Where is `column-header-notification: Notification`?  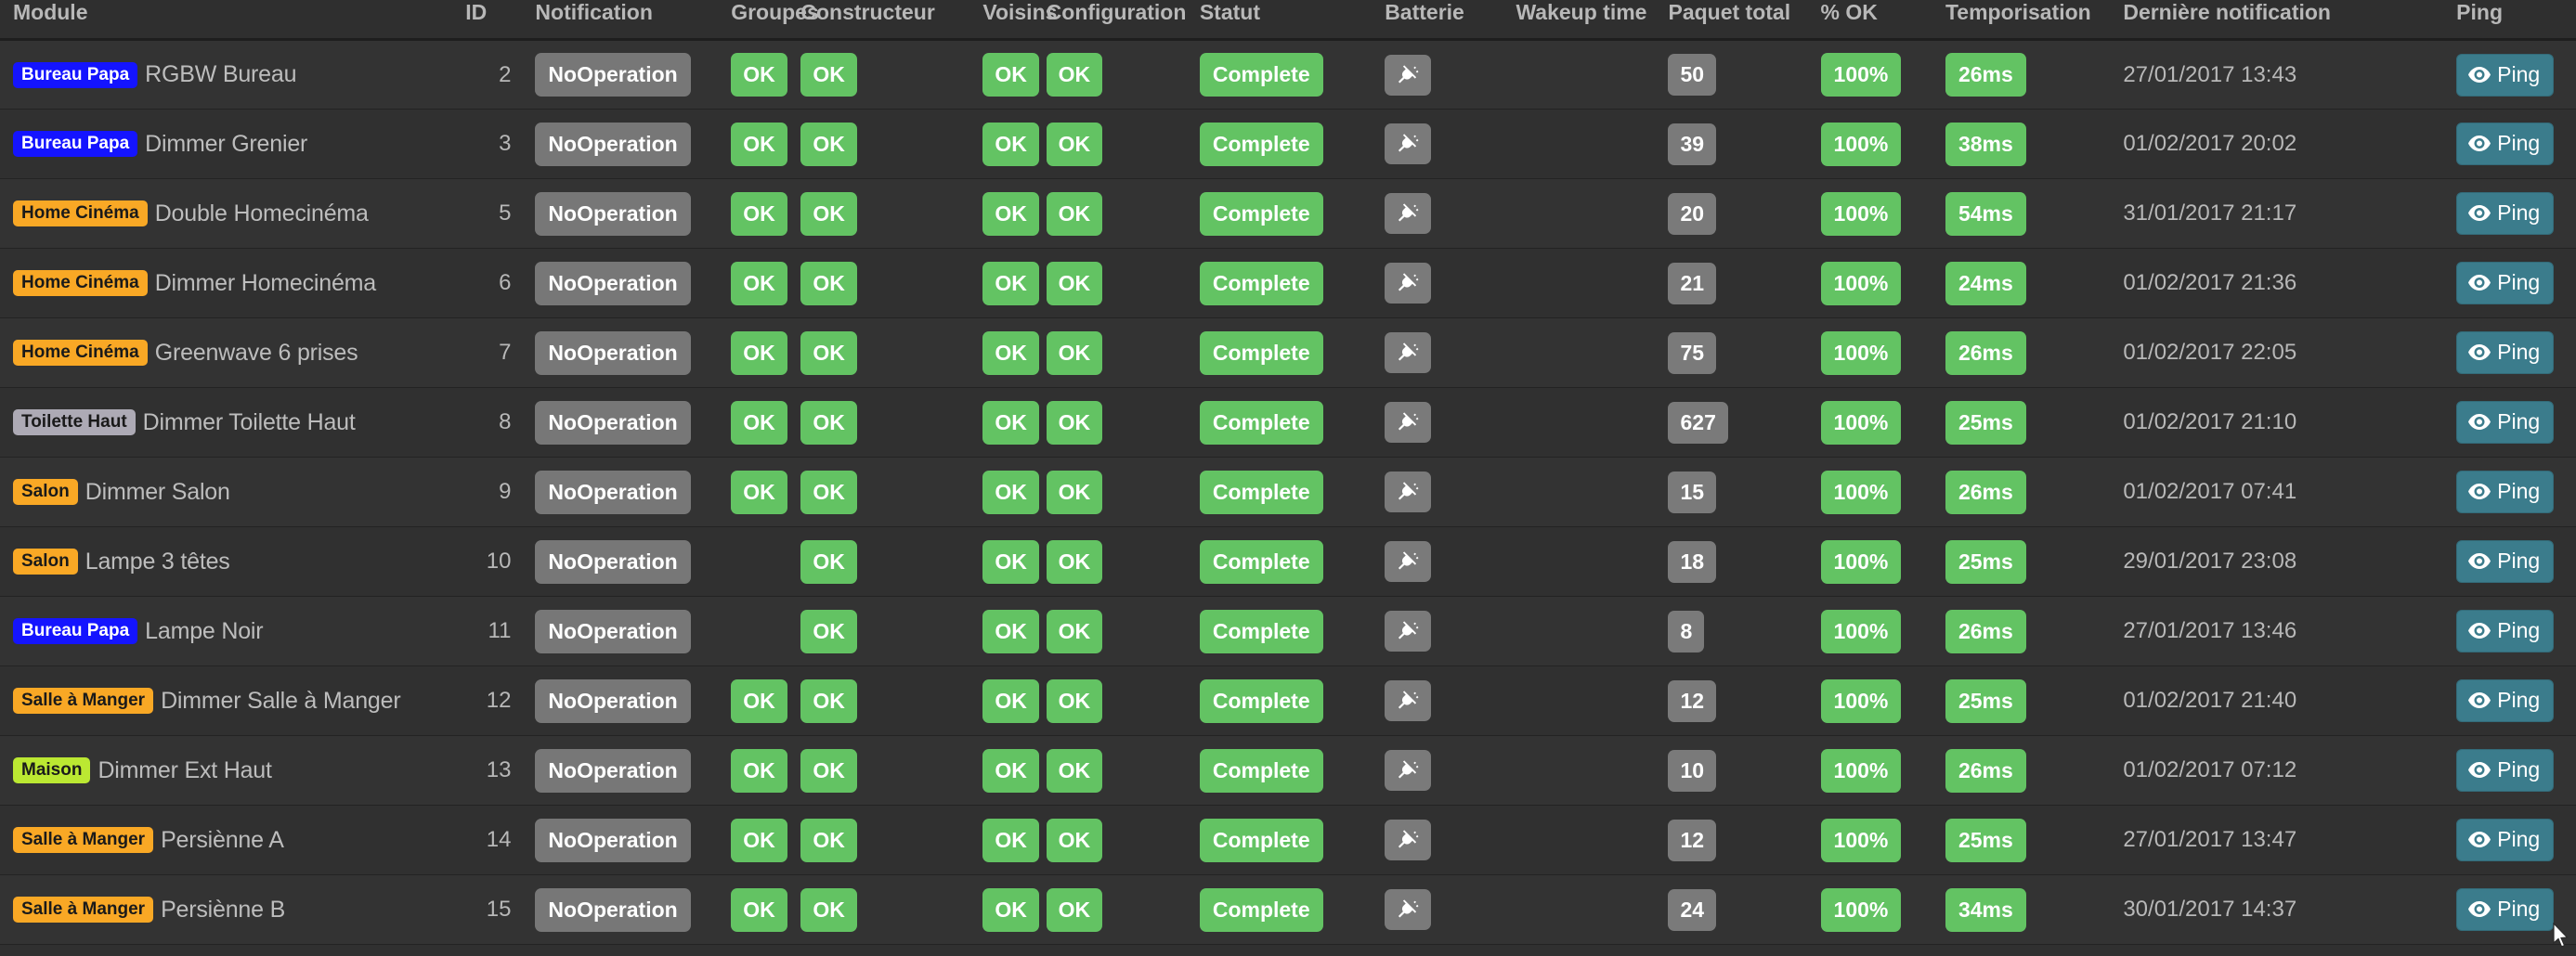
column-header-notification: Notification is located at coordinates (629, 21).